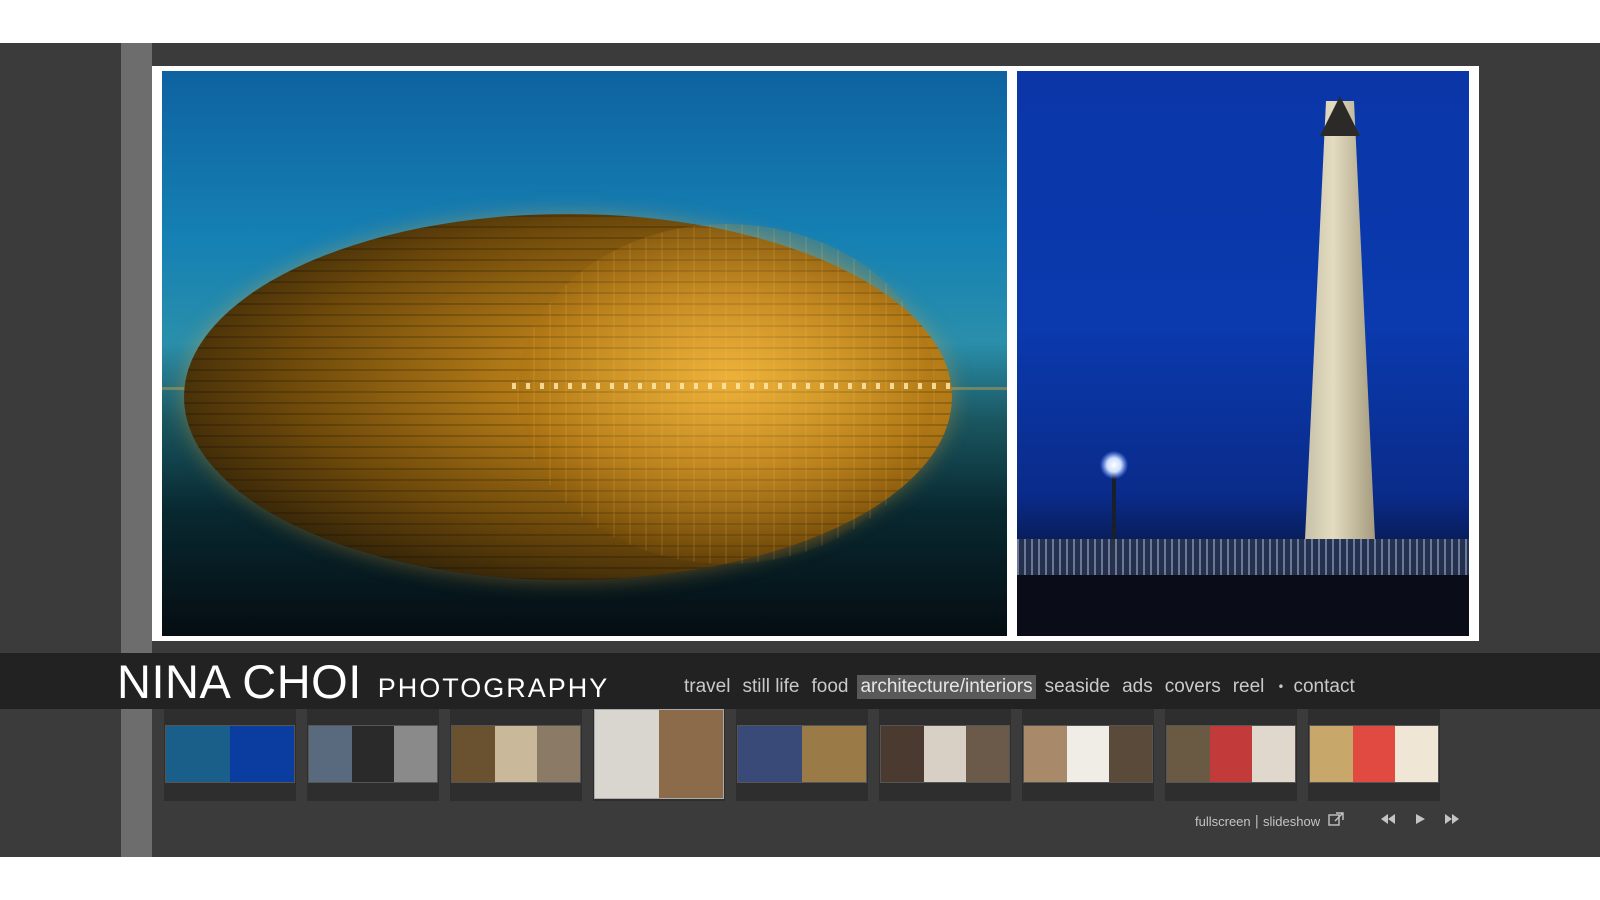  What do you see at coordinates (829, 687) in the screenshot?
I see `nav-item-food: food` at bounding box center [829, 687].